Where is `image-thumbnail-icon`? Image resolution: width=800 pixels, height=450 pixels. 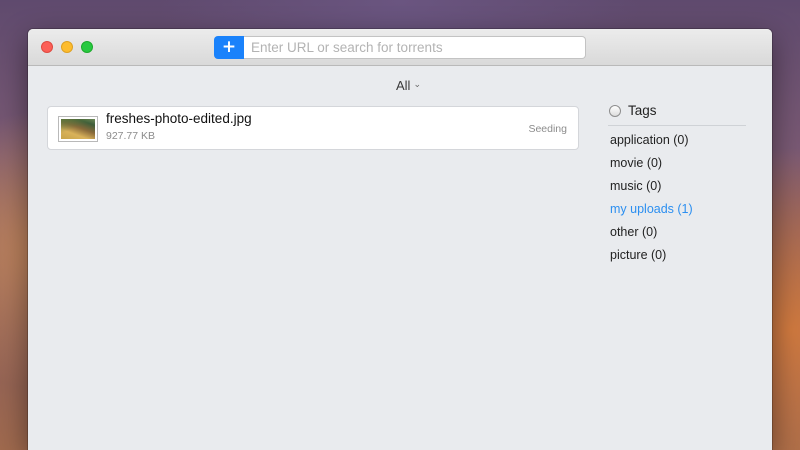 image-thumbnail-icon is located at coordinates (78, 129).